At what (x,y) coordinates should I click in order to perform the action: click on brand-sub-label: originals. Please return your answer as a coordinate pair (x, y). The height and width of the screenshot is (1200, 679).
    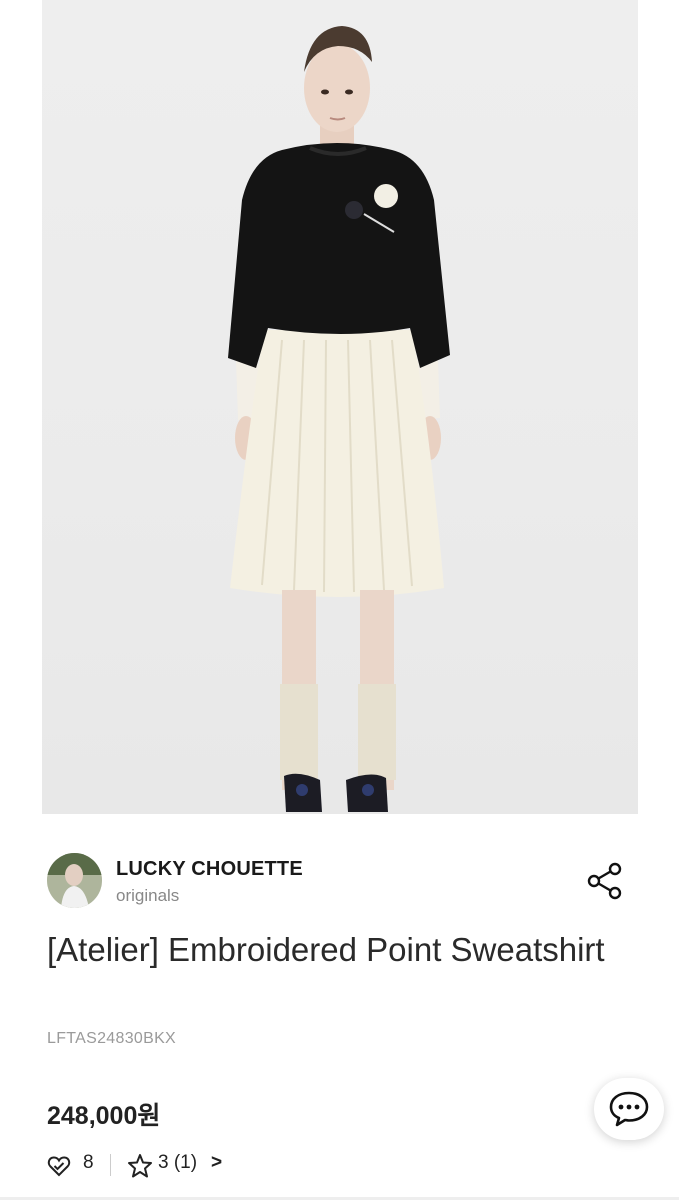
    Looking at the image, I should click on (148, 895).